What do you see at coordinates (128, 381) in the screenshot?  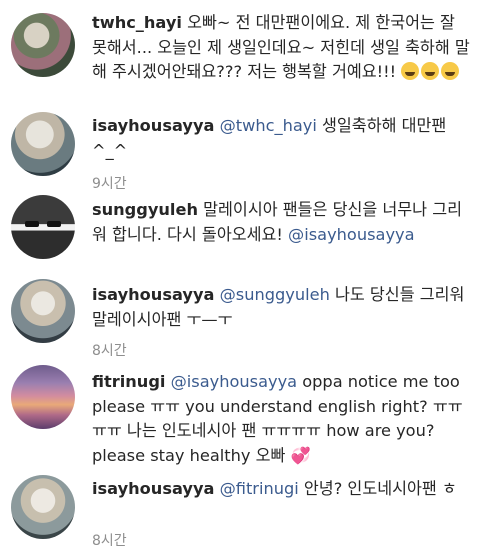 I see `comment-username: fitrinugi` at bounding box center [128, 381].